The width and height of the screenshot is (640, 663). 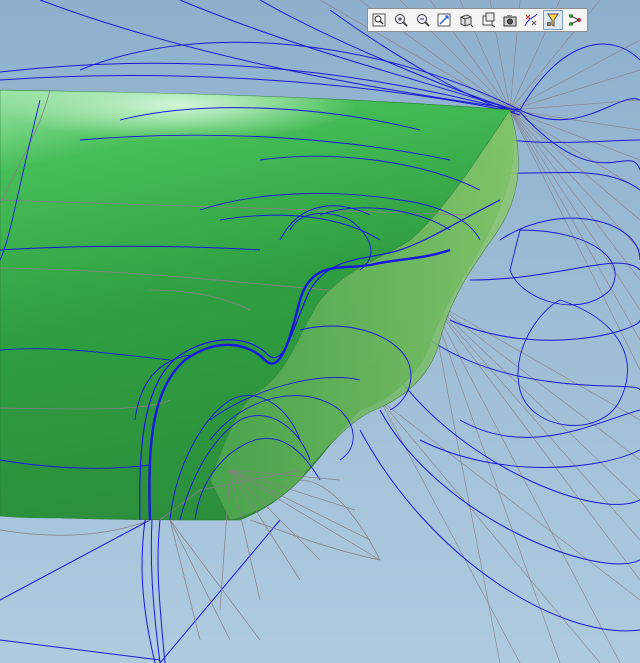 I want to click on zoom-in-button, so click(x=401, y=20).